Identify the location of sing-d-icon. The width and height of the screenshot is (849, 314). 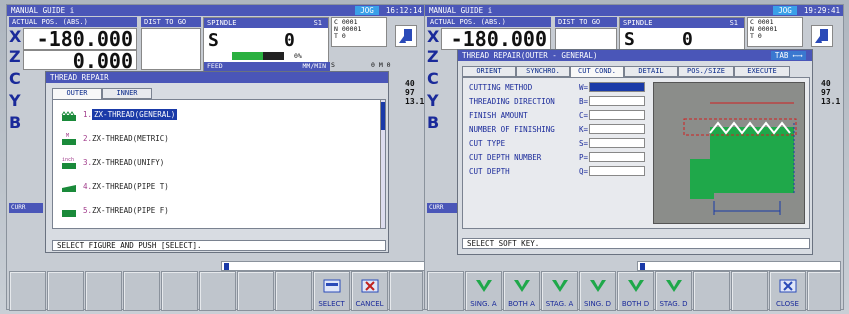
(598, 286).